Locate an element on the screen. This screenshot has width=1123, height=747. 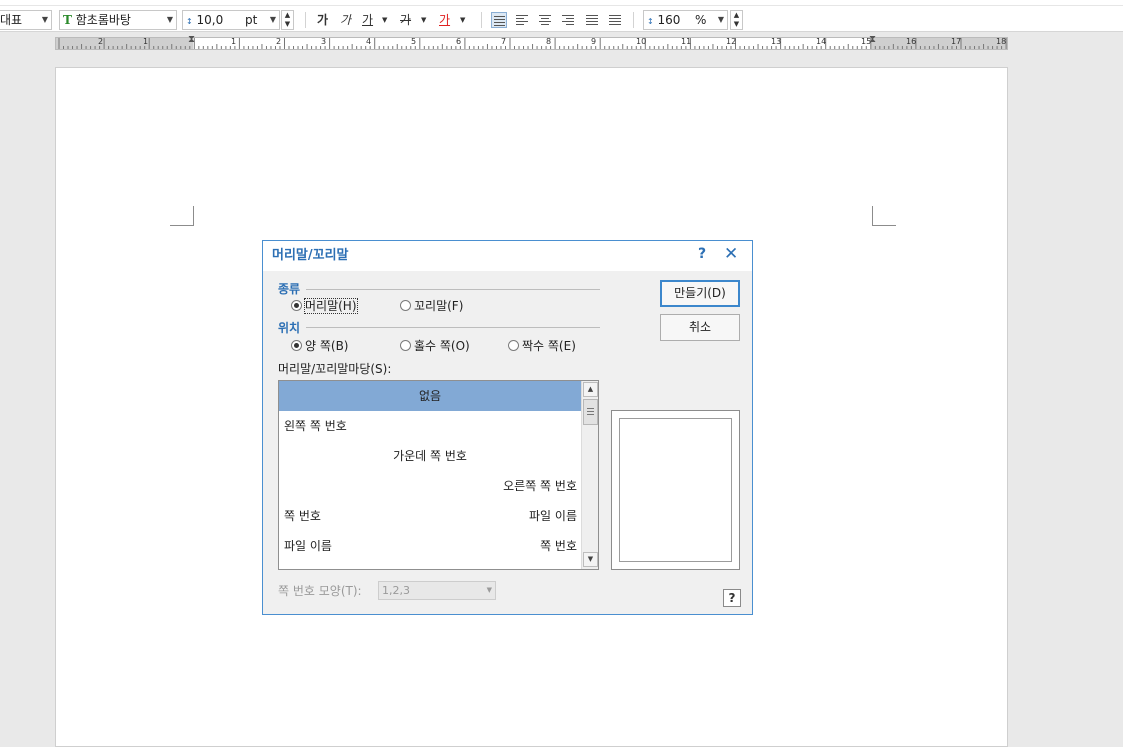
scroll-down-icon: ▼ is located at coordinates (590, 559).